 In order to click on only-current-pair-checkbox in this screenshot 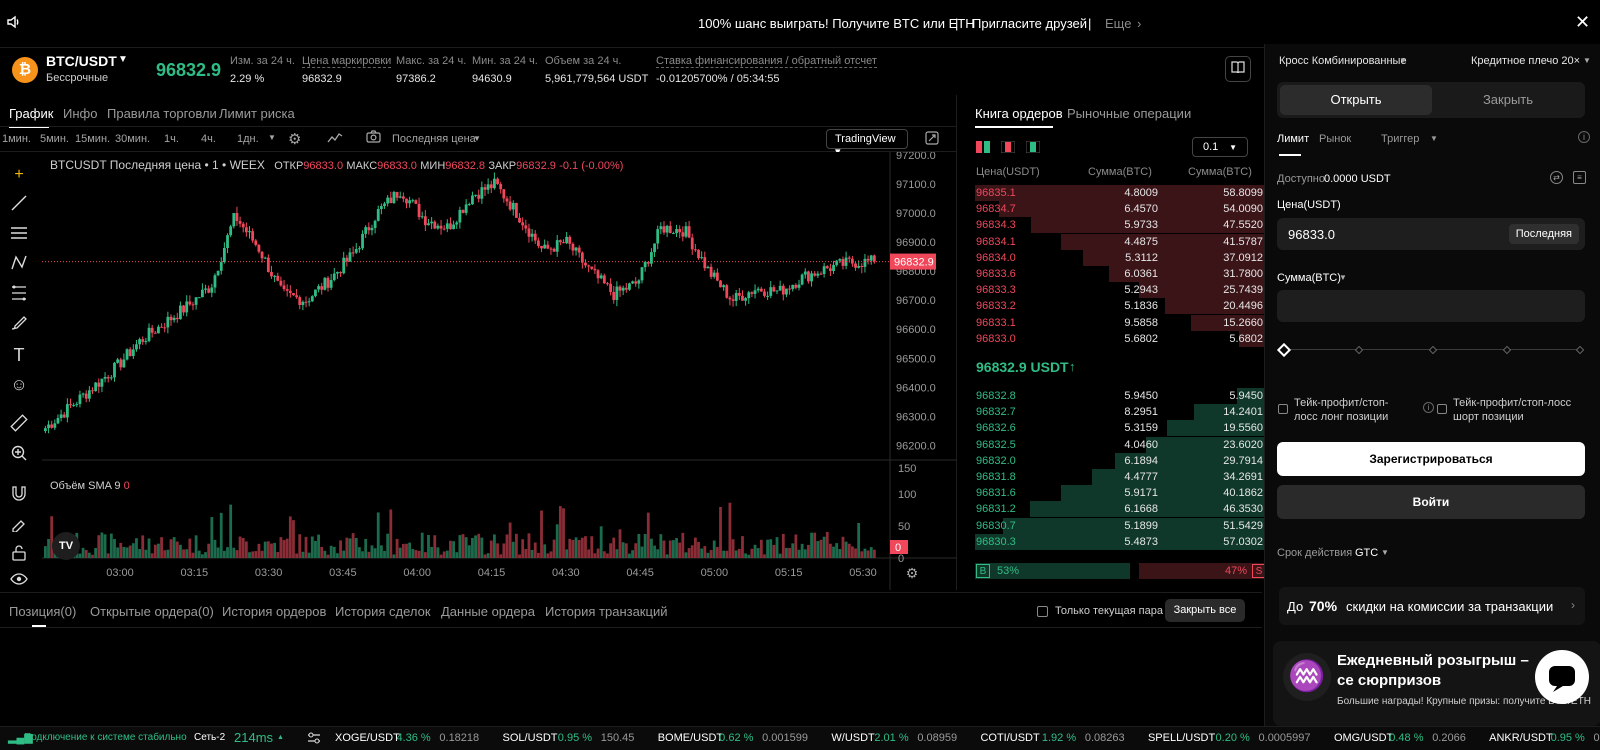, I will do `click(1042, 611)`.